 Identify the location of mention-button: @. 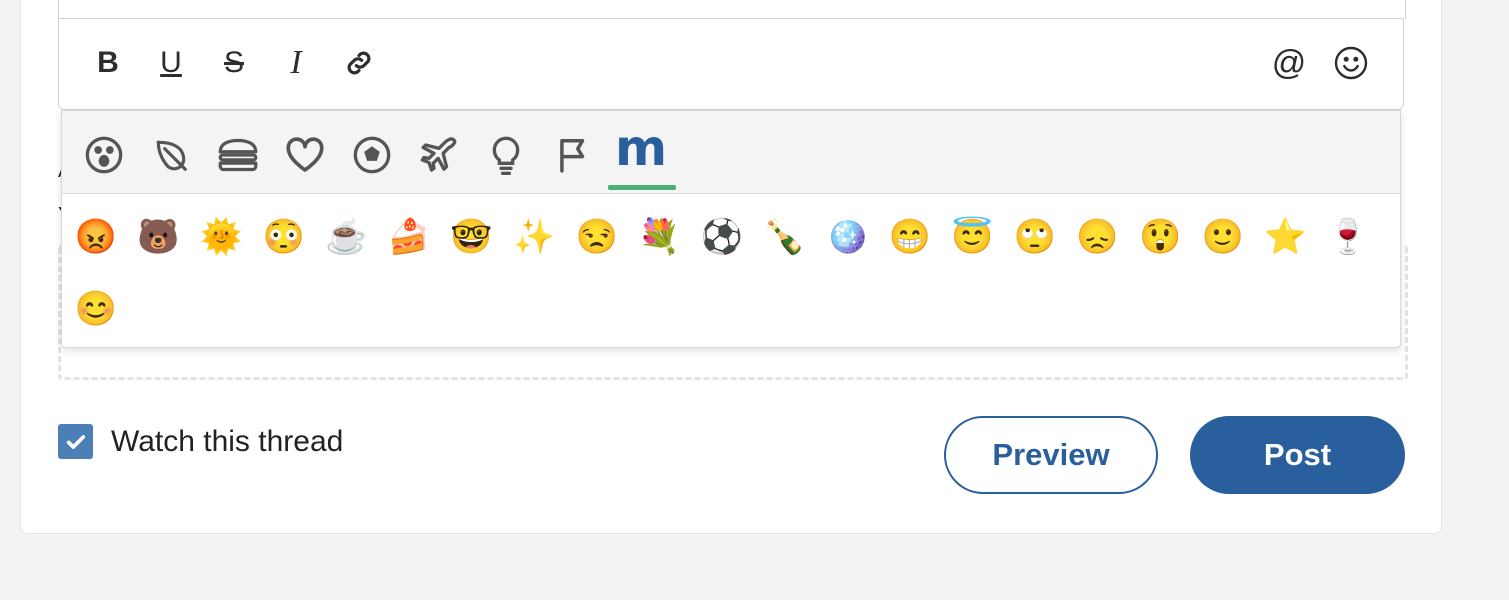
(1289, 63).